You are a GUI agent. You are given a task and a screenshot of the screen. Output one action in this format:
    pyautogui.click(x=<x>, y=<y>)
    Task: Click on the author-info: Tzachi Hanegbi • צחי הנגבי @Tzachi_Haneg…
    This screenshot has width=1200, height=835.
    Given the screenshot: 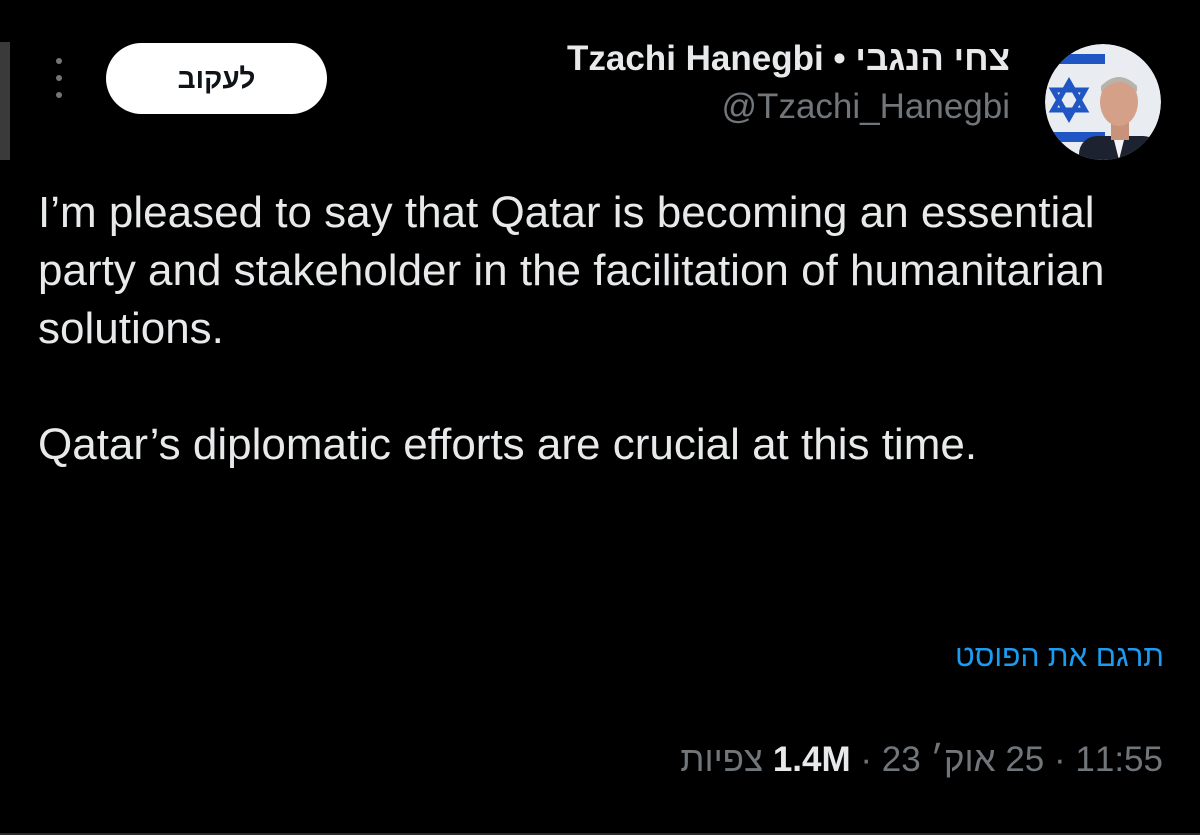 What is the action you would take?
    pyautogui.click(x=788, y=84)
    